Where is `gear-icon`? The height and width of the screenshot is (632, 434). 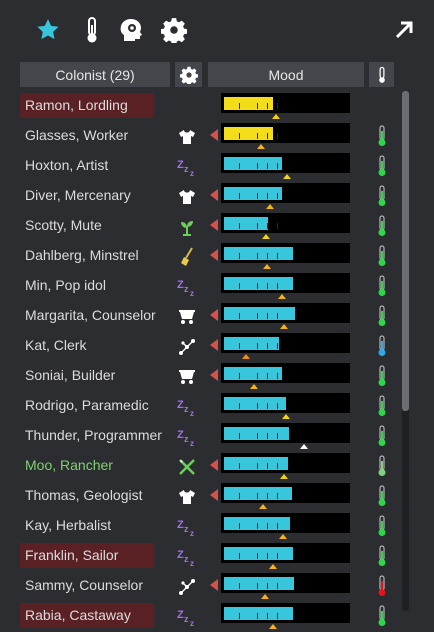
gear-icon is located at coordinates (174, 30).